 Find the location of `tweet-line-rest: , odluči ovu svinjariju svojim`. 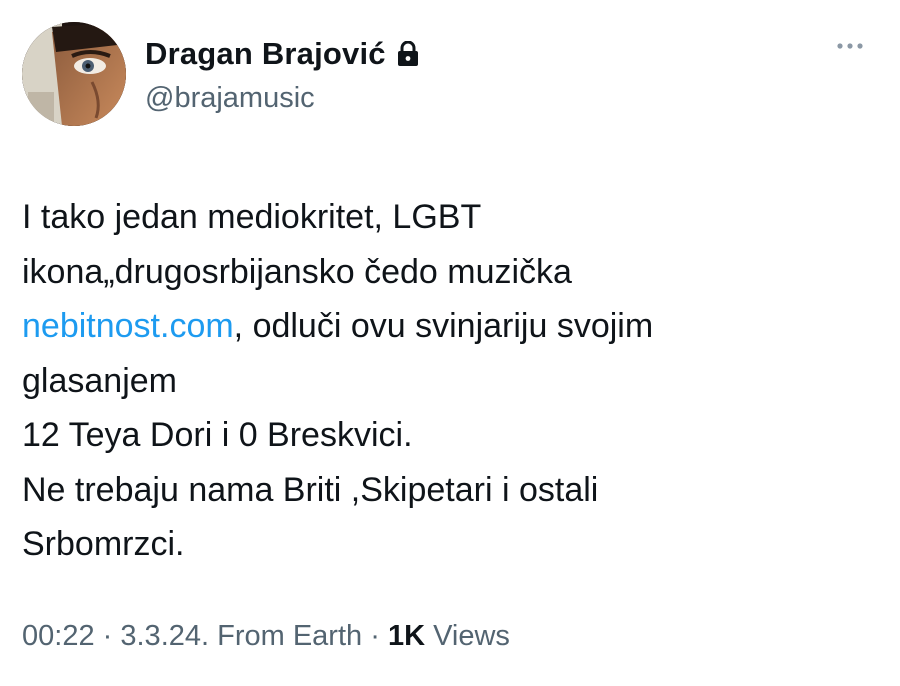

tweet-line-rest: , odluči ovu svinjariju svojim is located at coordinates (443, 326).